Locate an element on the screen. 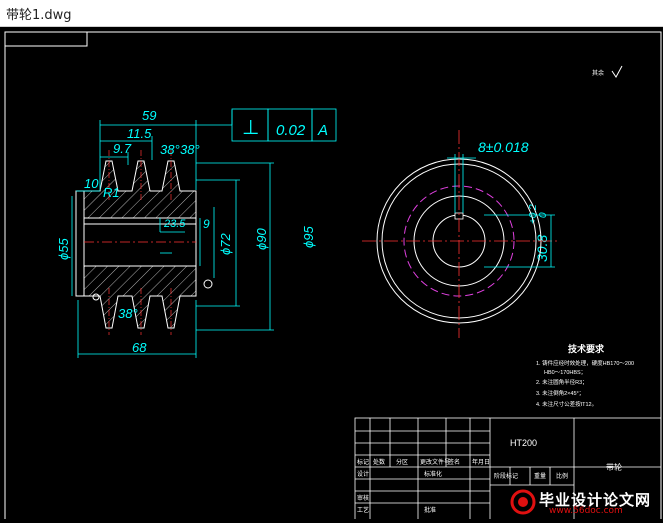  svg-text: 处数 is located at coordinates (379, 462).